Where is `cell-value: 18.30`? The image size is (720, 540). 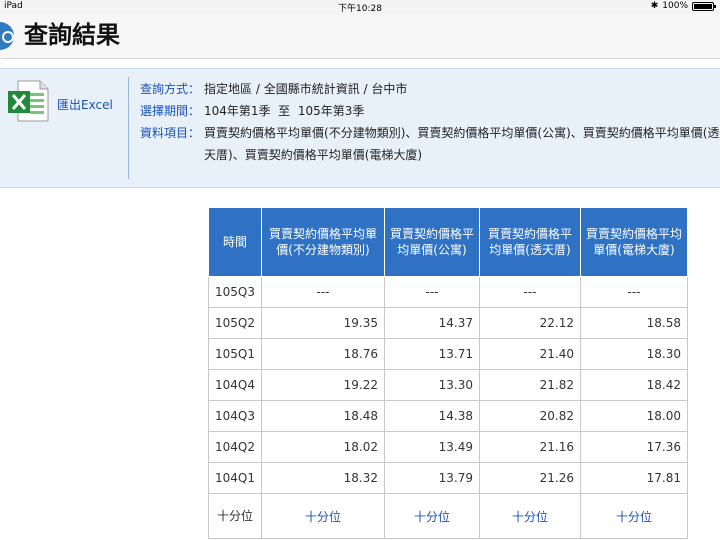 cell-value: 18.30 is located at coordinates (633, 354).